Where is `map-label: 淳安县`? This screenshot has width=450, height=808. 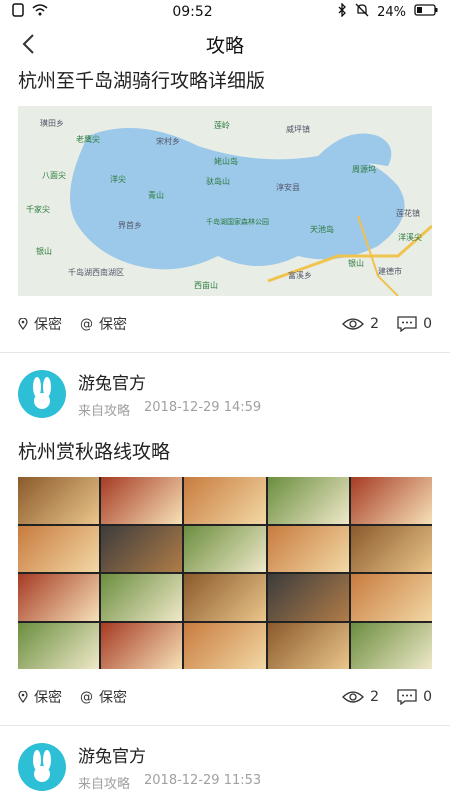 map-label: 淳安县 is located at coordinates (288, 187).